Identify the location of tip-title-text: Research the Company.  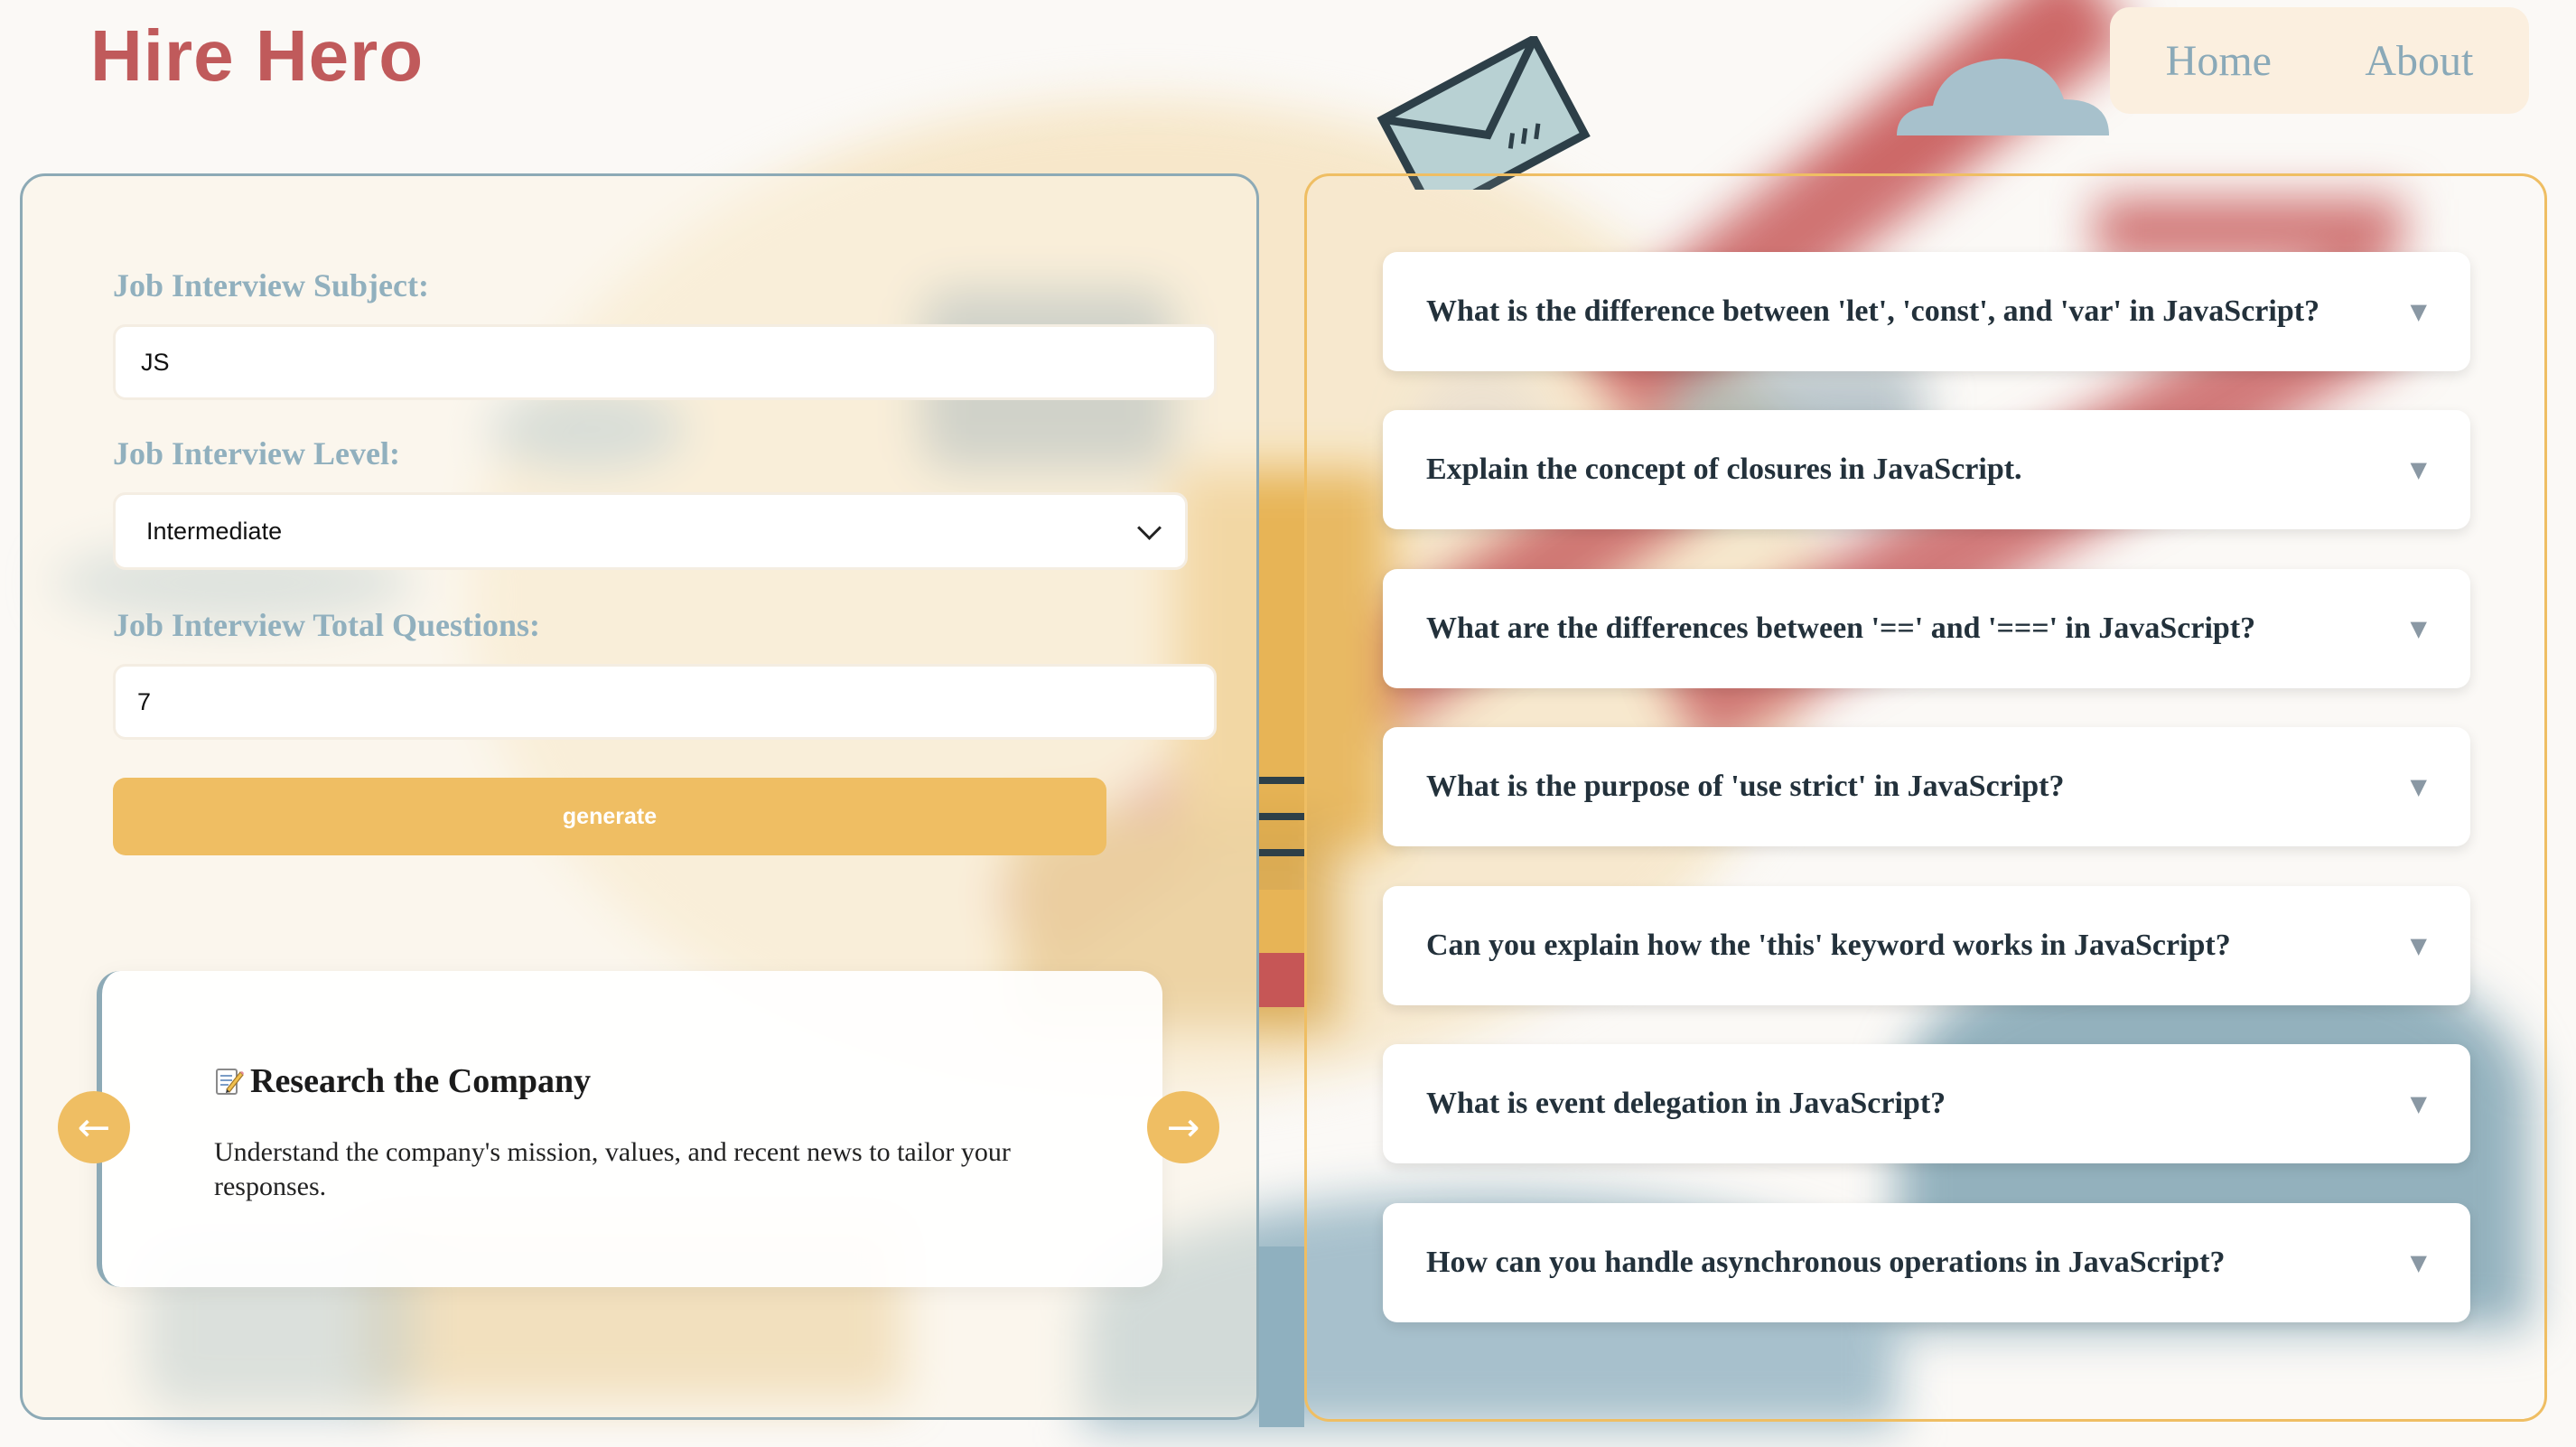
(421, 1081).